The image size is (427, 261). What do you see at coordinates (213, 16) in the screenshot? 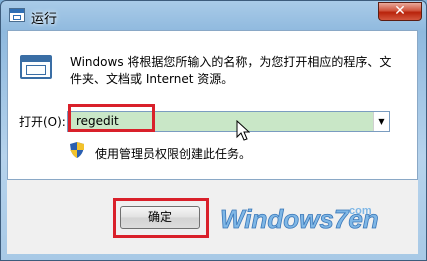
I see `title-bar: 运行 ✕` at bounding box center [213, 16].